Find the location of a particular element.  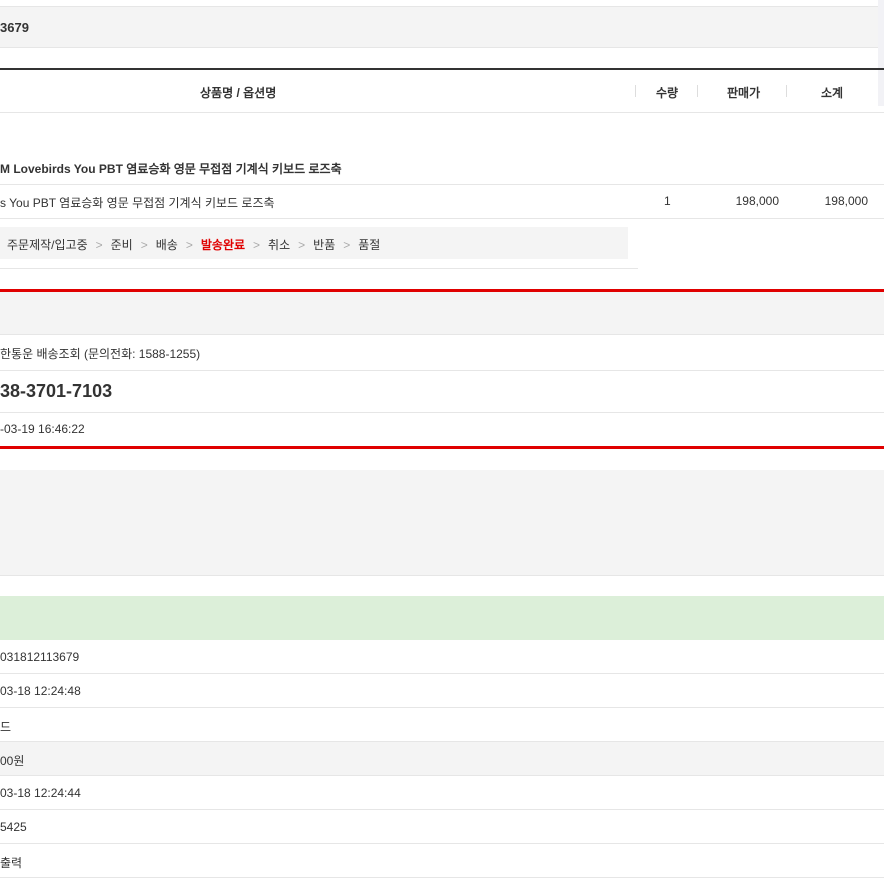

order-info-value: 03-18 12:24:48 is located at coordinates (40, 691).